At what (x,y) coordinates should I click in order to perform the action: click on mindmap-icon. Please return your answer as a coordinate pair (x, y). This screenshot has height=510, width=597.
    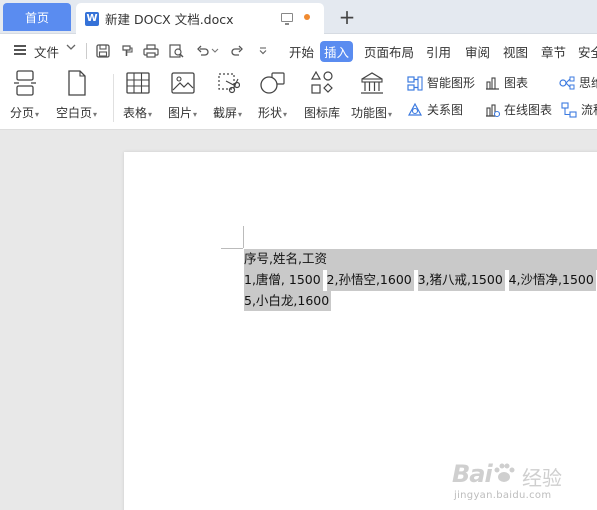
    Looking at the image, I should click on (567, 83).